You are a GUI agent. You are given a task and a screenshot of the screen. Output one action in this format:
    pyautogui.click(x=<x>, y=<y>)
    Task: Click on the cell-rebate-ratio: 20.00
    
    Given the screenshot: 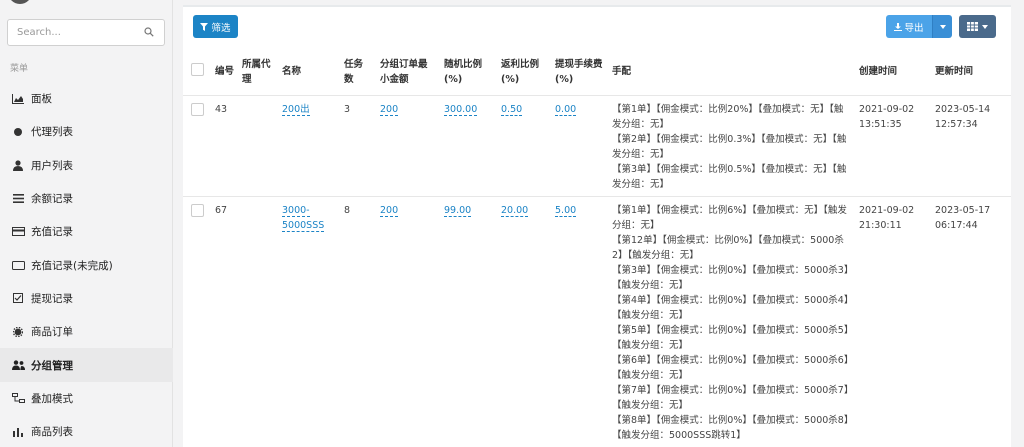 What is the action you would take?
    pyautogui.click(x=524, y=321)
    